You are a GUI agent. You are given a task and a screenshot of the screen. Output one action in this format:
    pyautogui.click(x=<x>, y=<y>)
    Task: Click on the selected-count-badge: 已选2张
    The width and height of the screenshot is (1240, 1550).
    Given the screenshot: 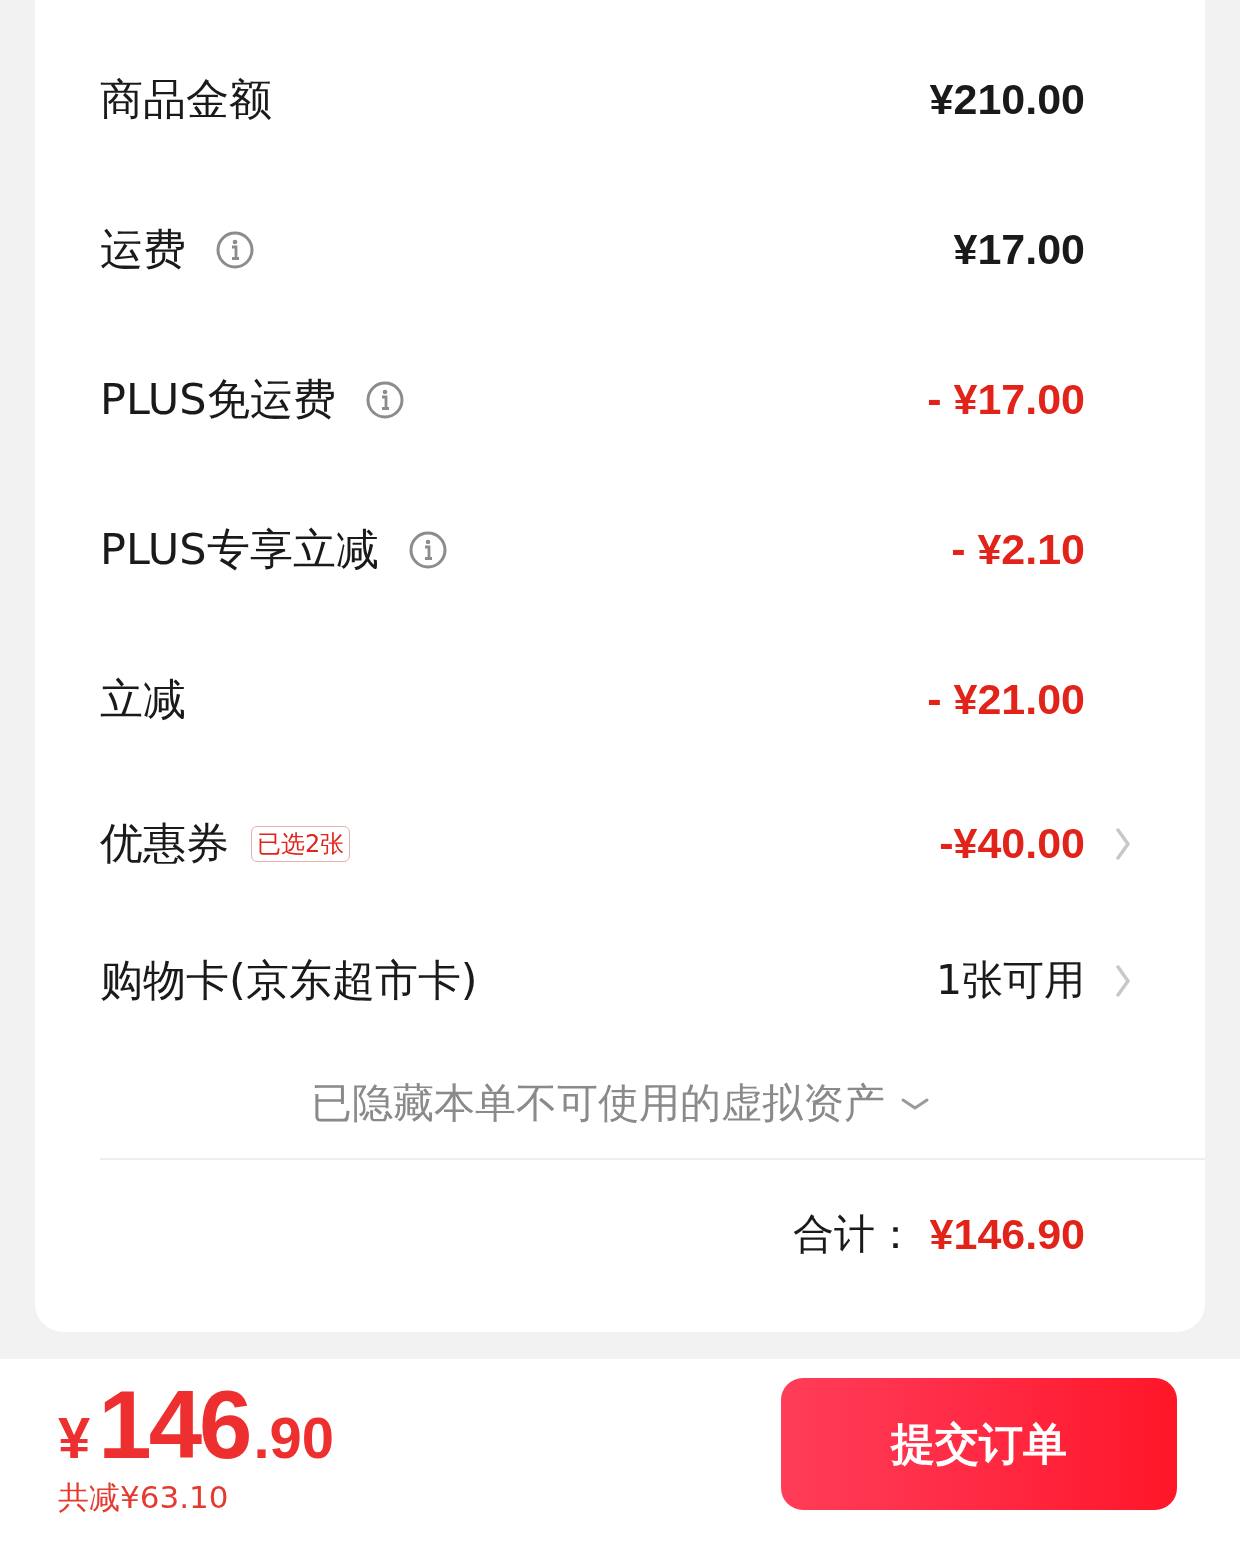 What is the action you would take?
    pyautogui.click(x=301, y=843)
    